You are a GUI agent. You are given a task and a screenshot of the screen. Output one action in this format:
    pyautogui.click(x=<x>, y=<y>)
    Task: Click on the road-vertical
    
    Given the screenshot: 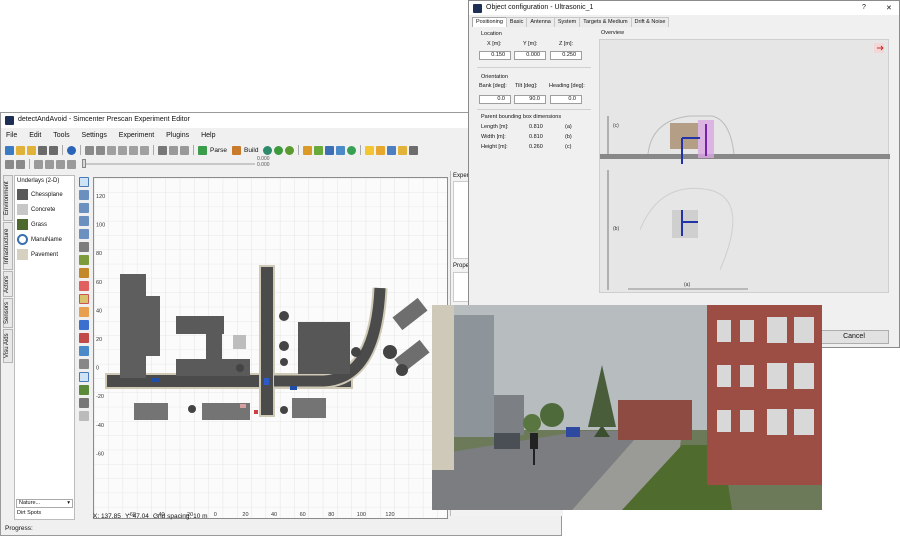 What is the action you would take?
    pyautogui.click(x=267, y=341)
    